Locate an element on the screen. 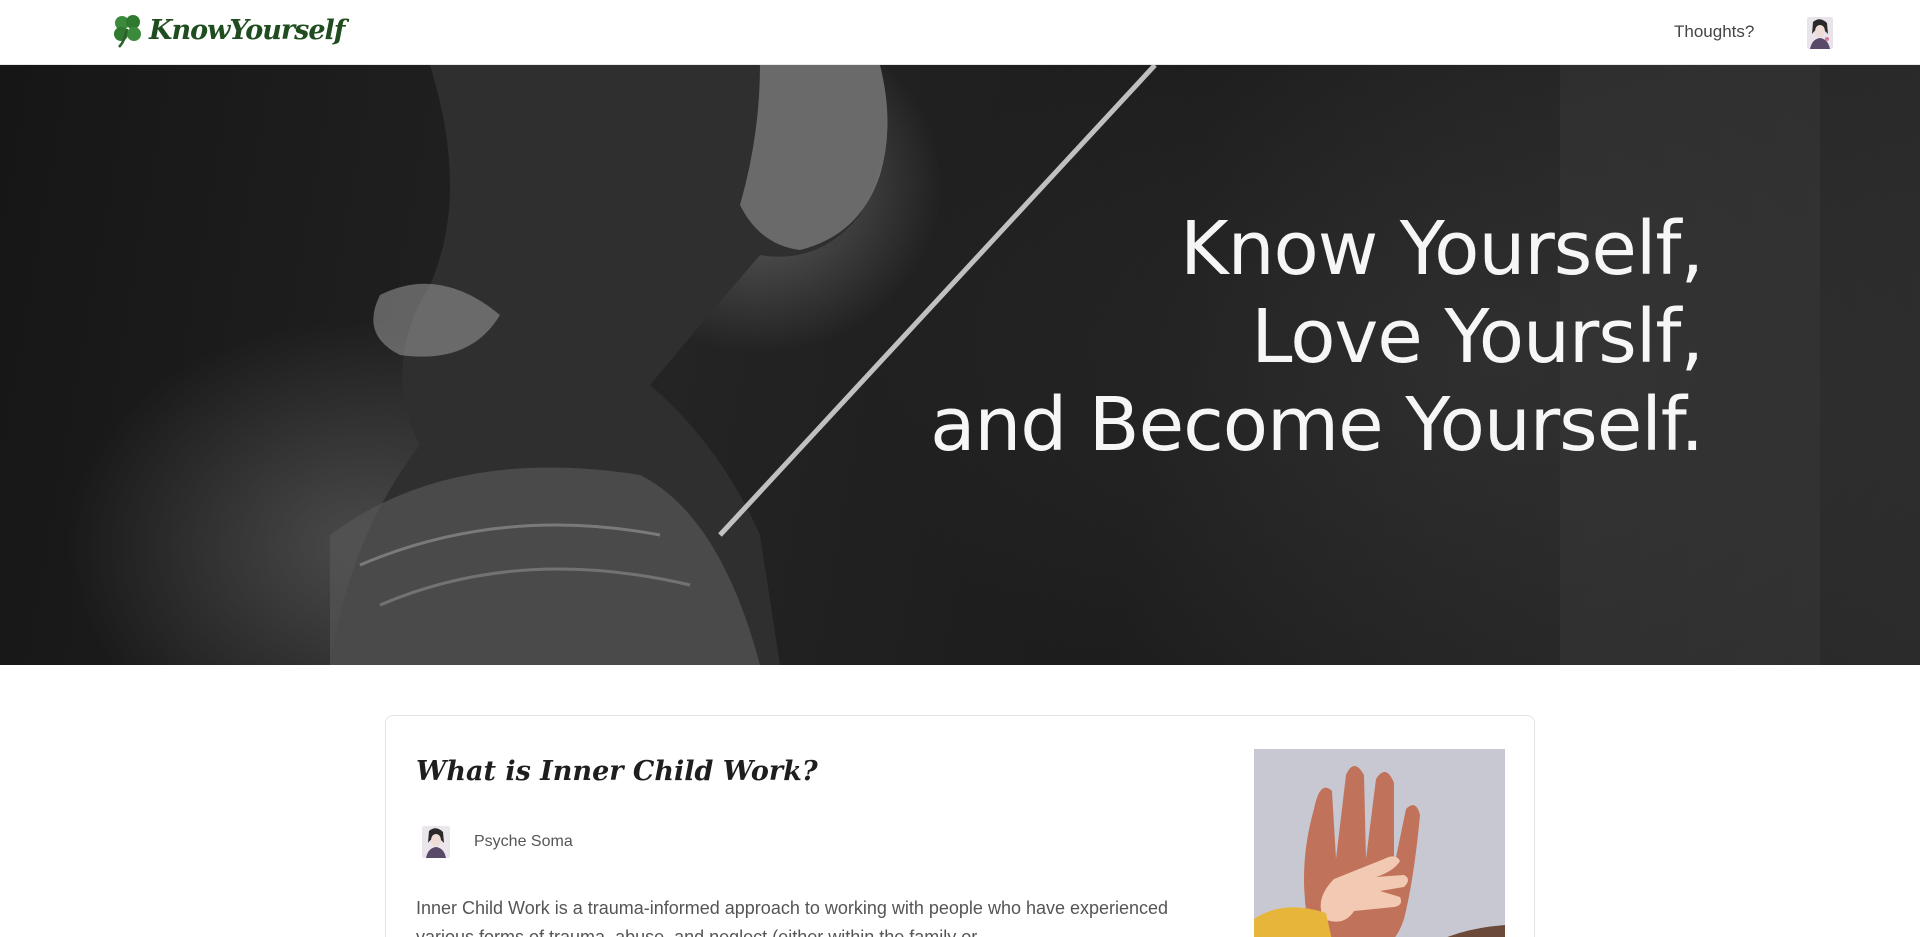  user-avatar-icon is located at coordinates (1820, 33).